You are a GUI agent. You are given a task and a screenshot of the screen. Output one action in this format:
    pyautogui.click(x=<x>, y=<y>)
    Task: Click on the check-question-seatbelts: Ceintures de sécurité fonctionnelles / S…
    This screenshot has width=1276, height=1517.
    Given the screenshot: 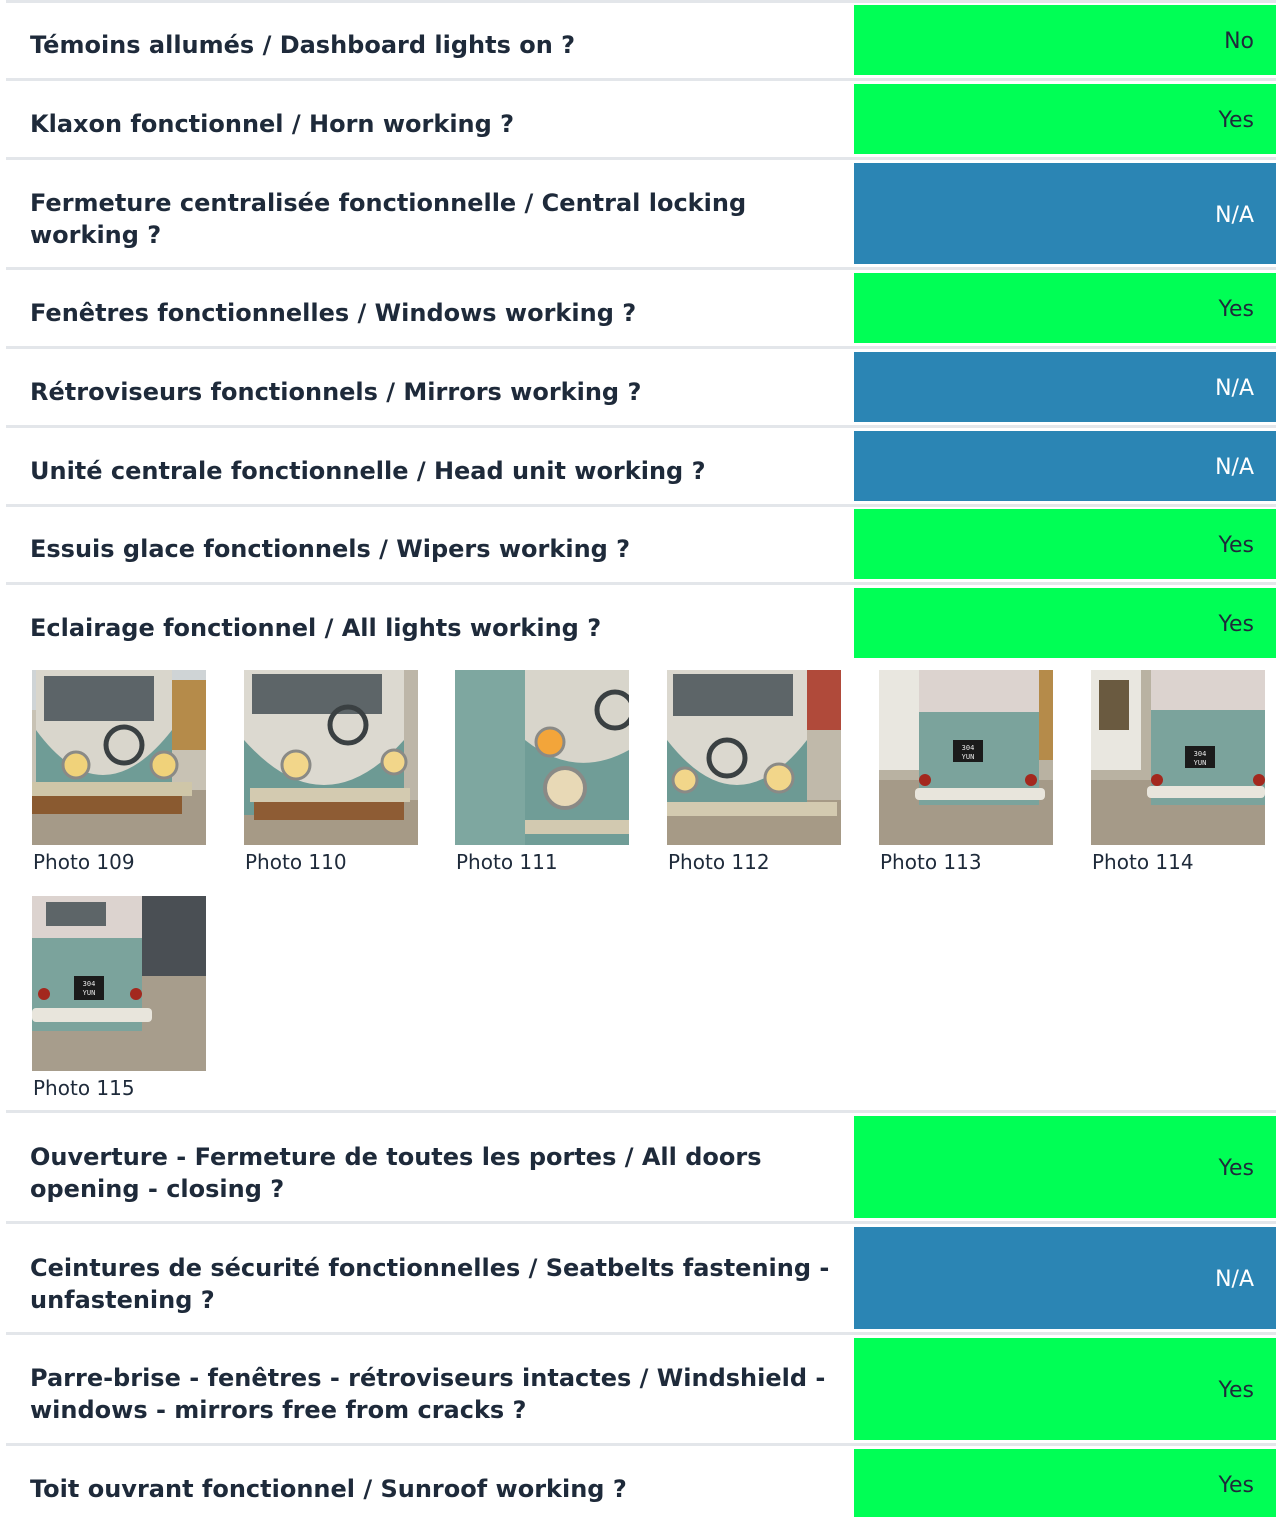 What is the action you would take?
    pyautogui.click(x=430, y=1284)
    